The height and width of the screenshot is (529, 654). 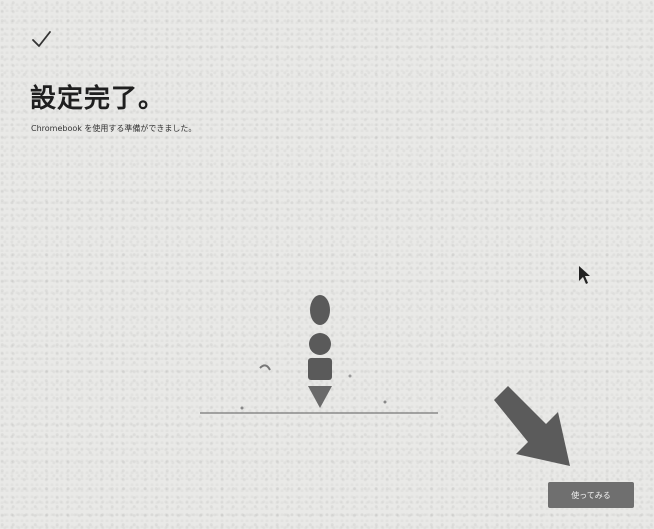 I want to click on shape-triangle, so click(x=320, y=397).